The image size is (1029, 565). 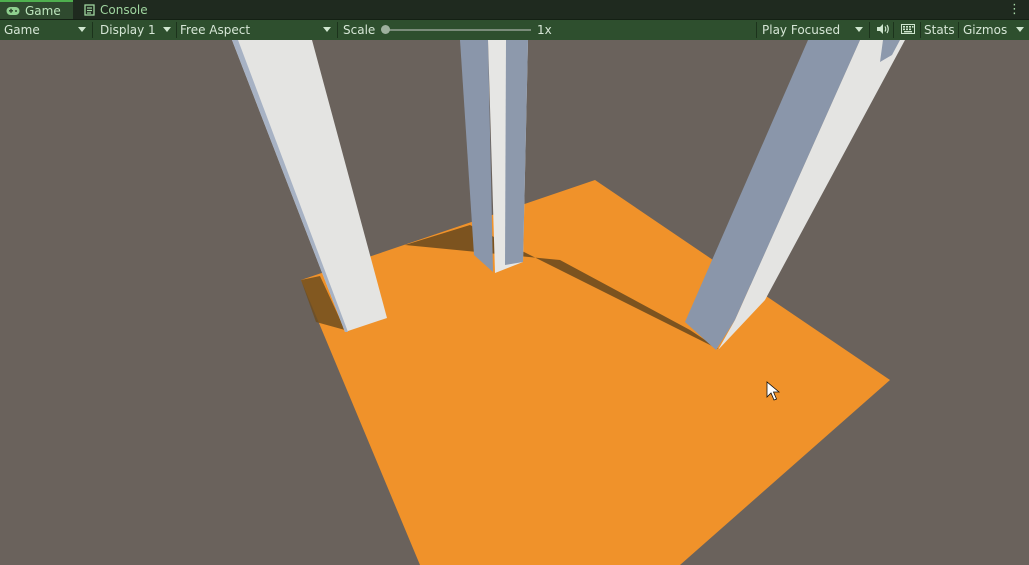 What do you see at coordinates (458, 30) in the screenshot?
I see `scale-slider-track` at bounding box center [458, 30].